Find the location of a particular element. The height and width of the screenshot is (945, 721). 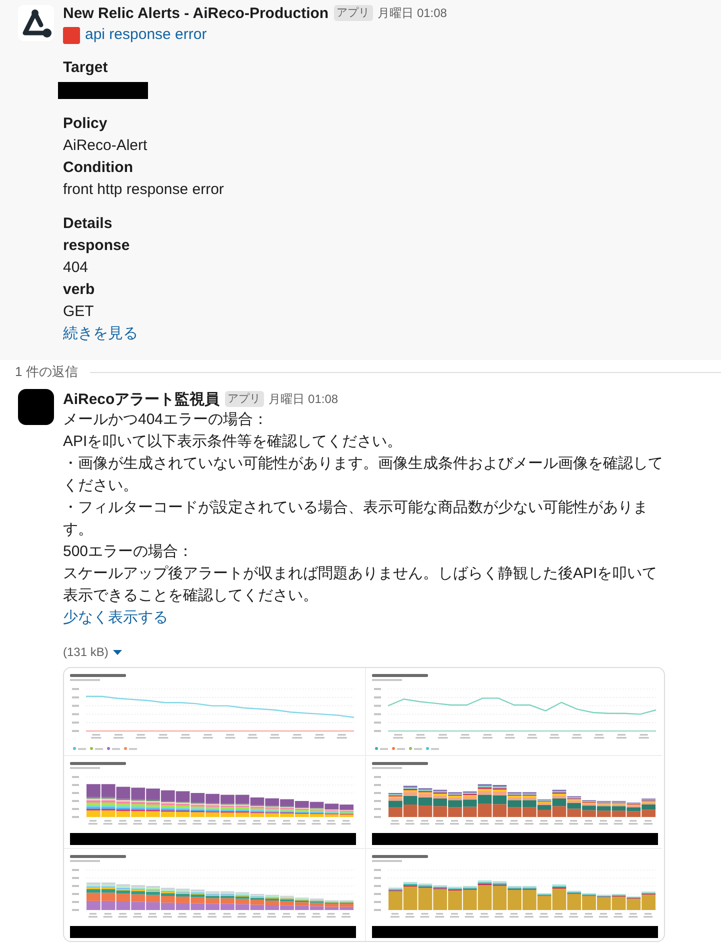

show-less-link: 少なく表示する is located at coordinates (115, 618).